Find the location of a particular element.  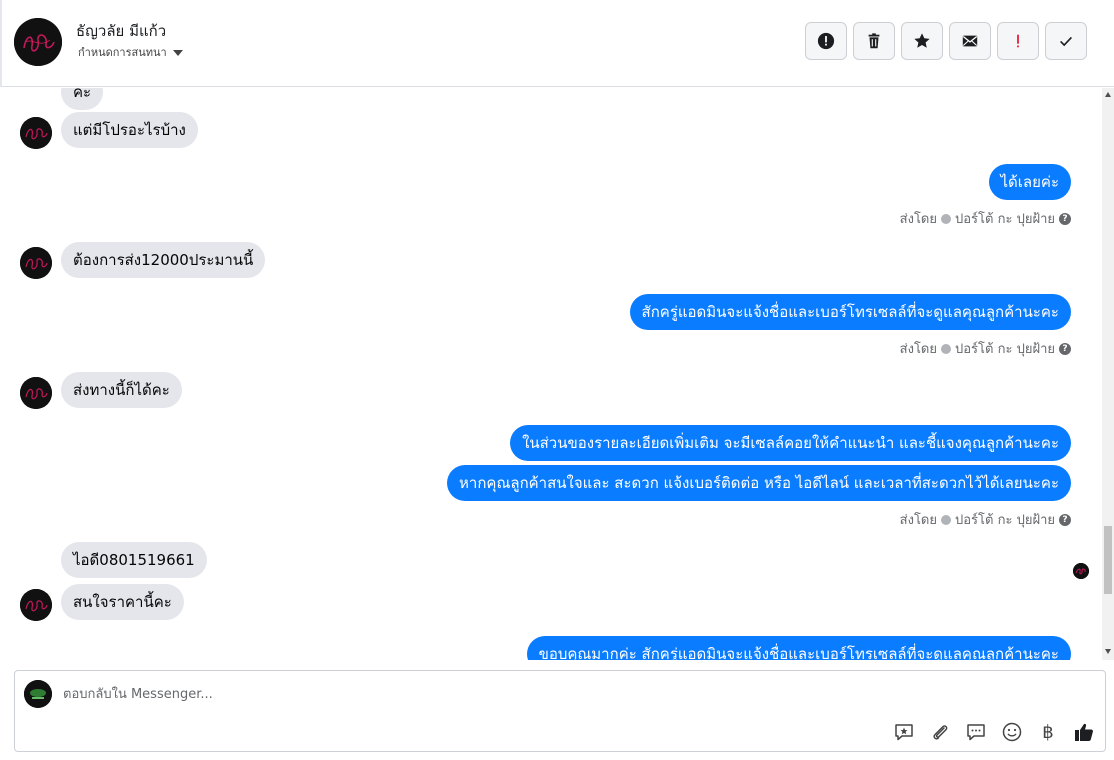

incoming-message: ต้องการส่ง12000ประมานนี้ is located at coordinates (163, 260).